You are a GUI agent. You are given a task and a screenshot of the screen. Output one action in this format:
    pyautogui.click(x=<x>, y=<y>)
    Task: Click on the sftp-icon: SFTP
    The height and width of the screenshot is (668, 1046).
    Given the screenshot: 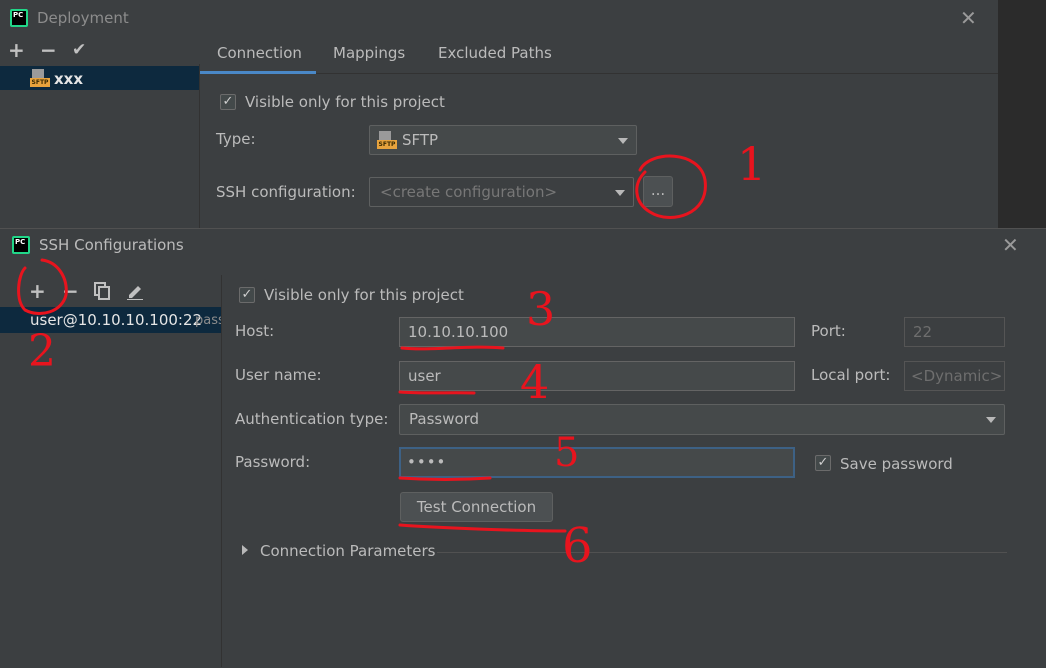 What is the action you would take?
    pyautogui.click(x=40, y=78)
    